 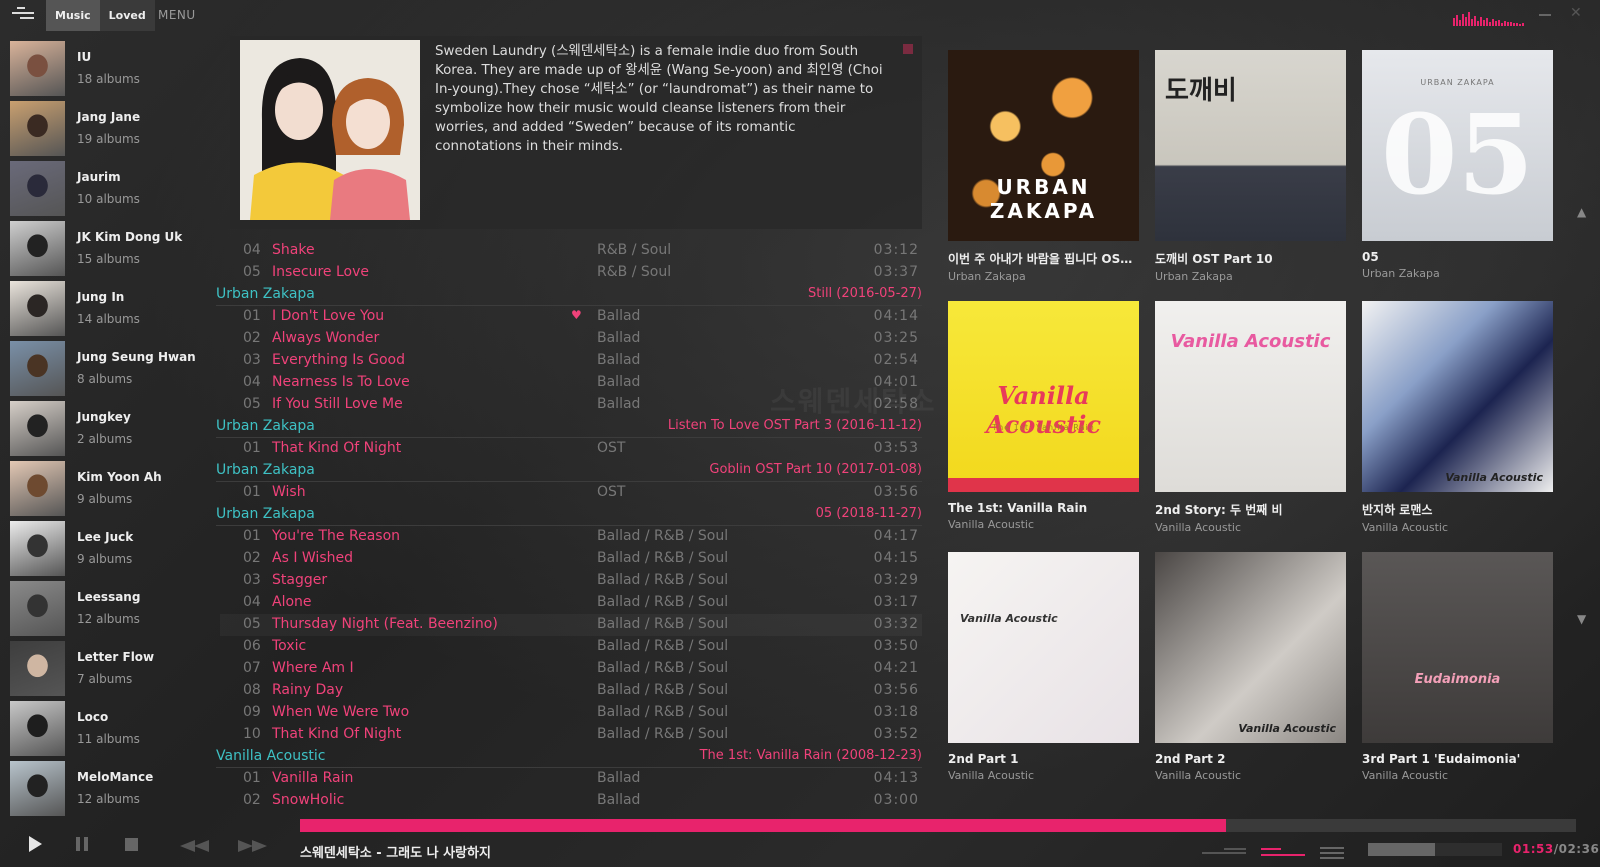 What do you see at coordinates (82, 844) in the screenshot?
I see `pause-icon` at bounding box center [82, 844].